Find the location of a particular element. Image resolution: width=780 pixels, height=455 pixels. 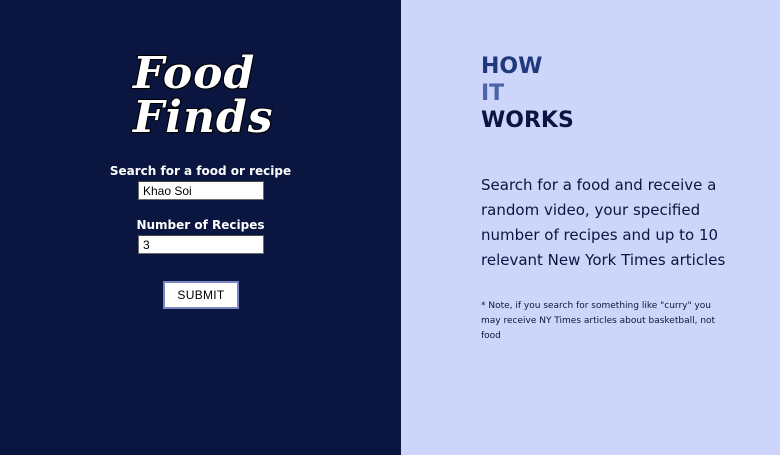

logo: Food Finds is located at coordinates (203, 96).